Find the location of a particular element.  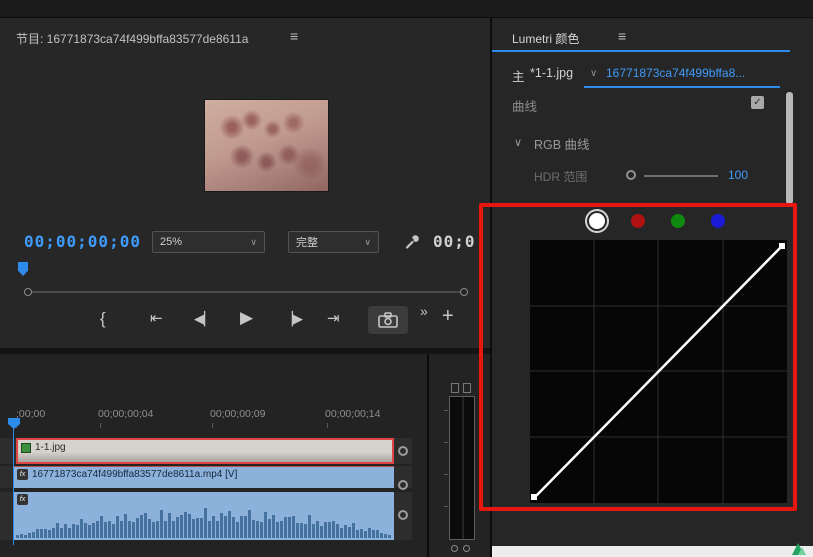

timeline-playhead-line is located at coordinates (13, 486).